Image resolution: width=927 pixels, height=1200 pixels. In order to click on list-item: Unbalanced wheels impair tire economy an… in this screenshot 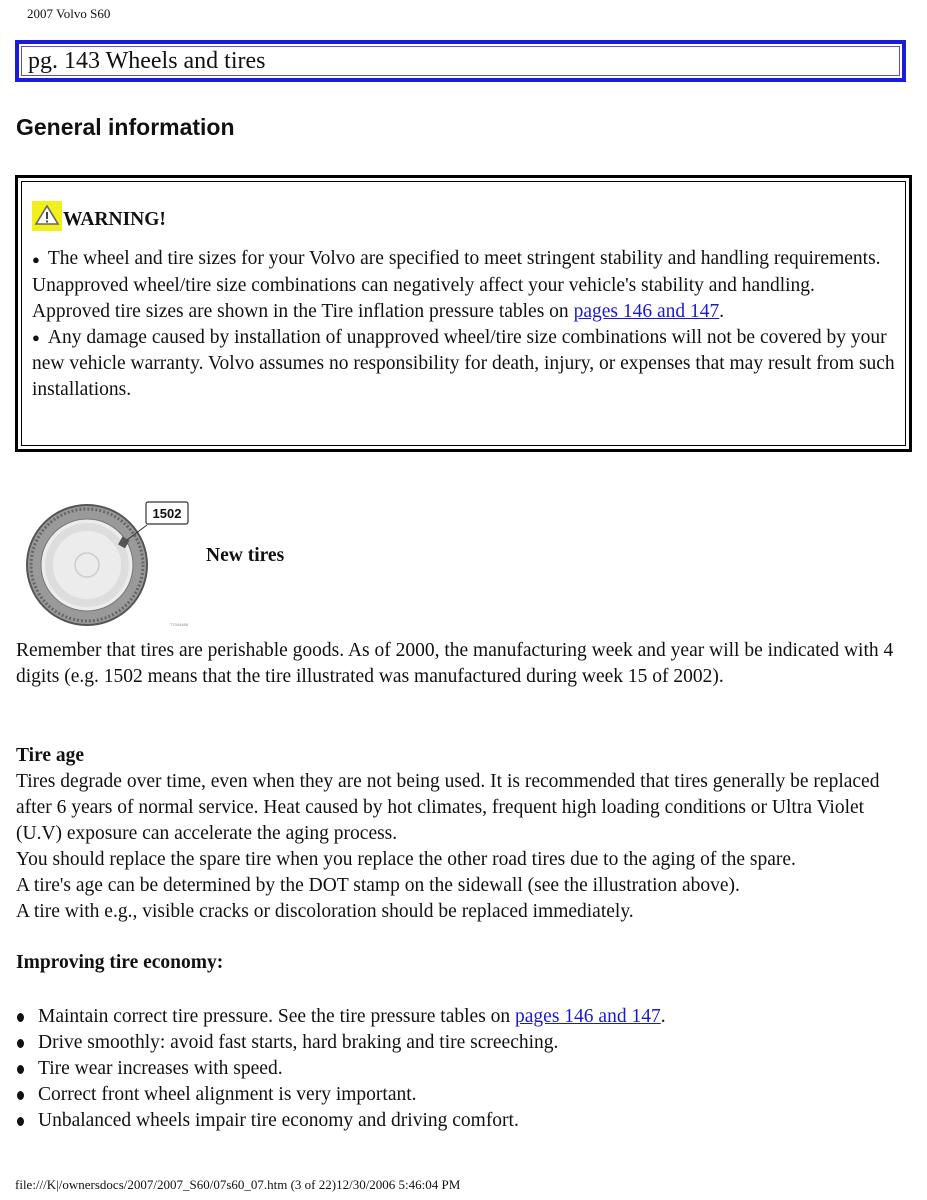, I will do `click(341, 1121)`.